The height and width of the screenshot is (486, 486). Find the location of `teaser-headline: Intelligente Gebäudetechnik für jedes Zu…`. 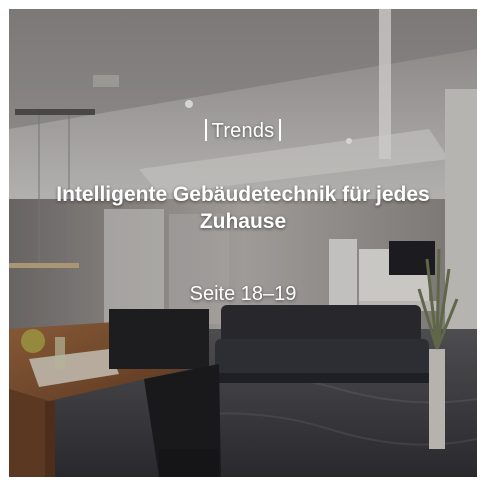

teaser-headline: Intelligente Gebäudetechnik für jedes Zu… is located at coordinates (243, 208).